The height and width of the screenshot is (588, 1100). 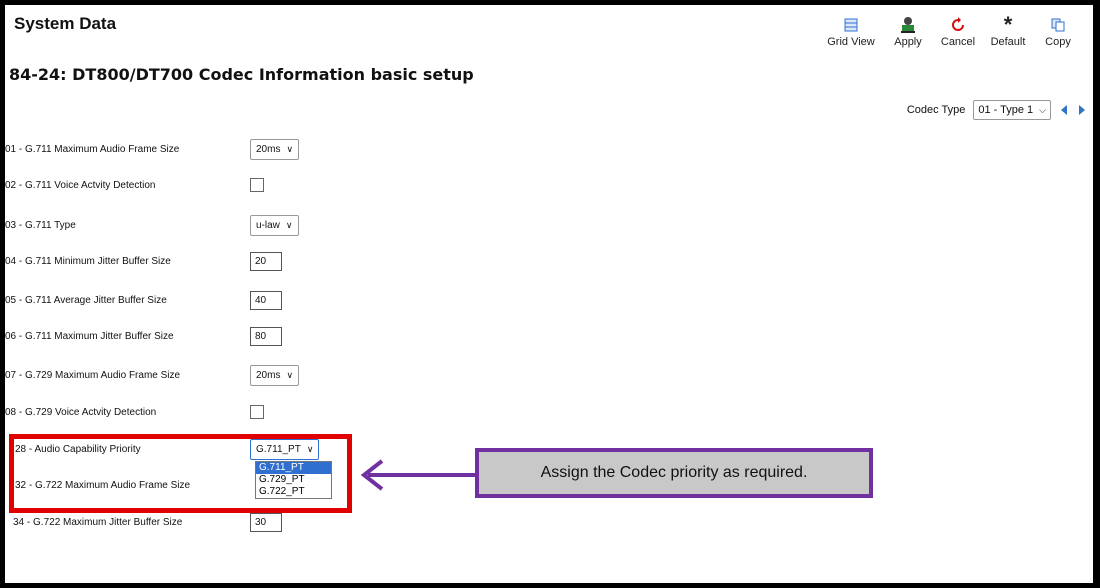 I want to click on asterisk-icon: *, so click(x=1008, y=24).